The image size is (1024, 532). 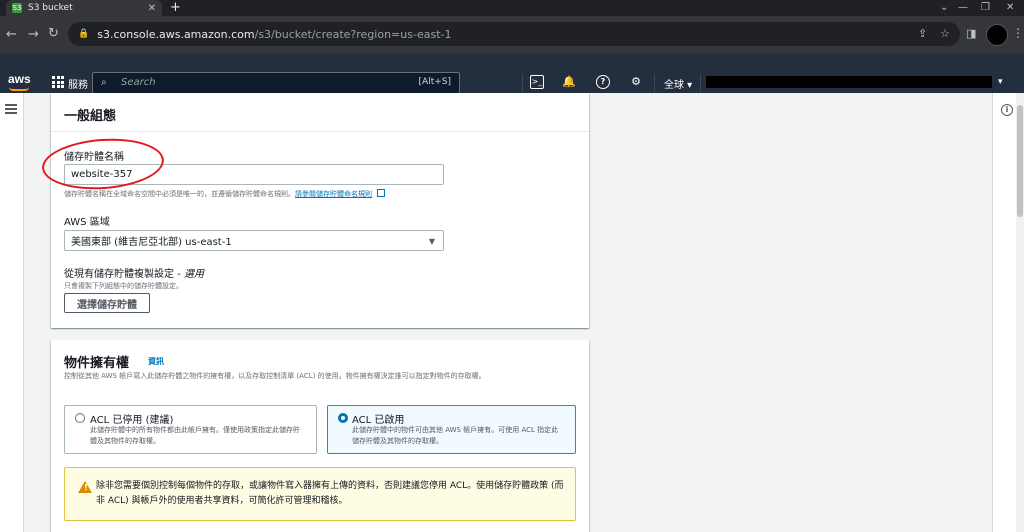 What do you see at coordinates (276, 83) in the screenshot?
I see `search-input: ⌕ Search [Alt+S]` at bounding box center [276, 83].